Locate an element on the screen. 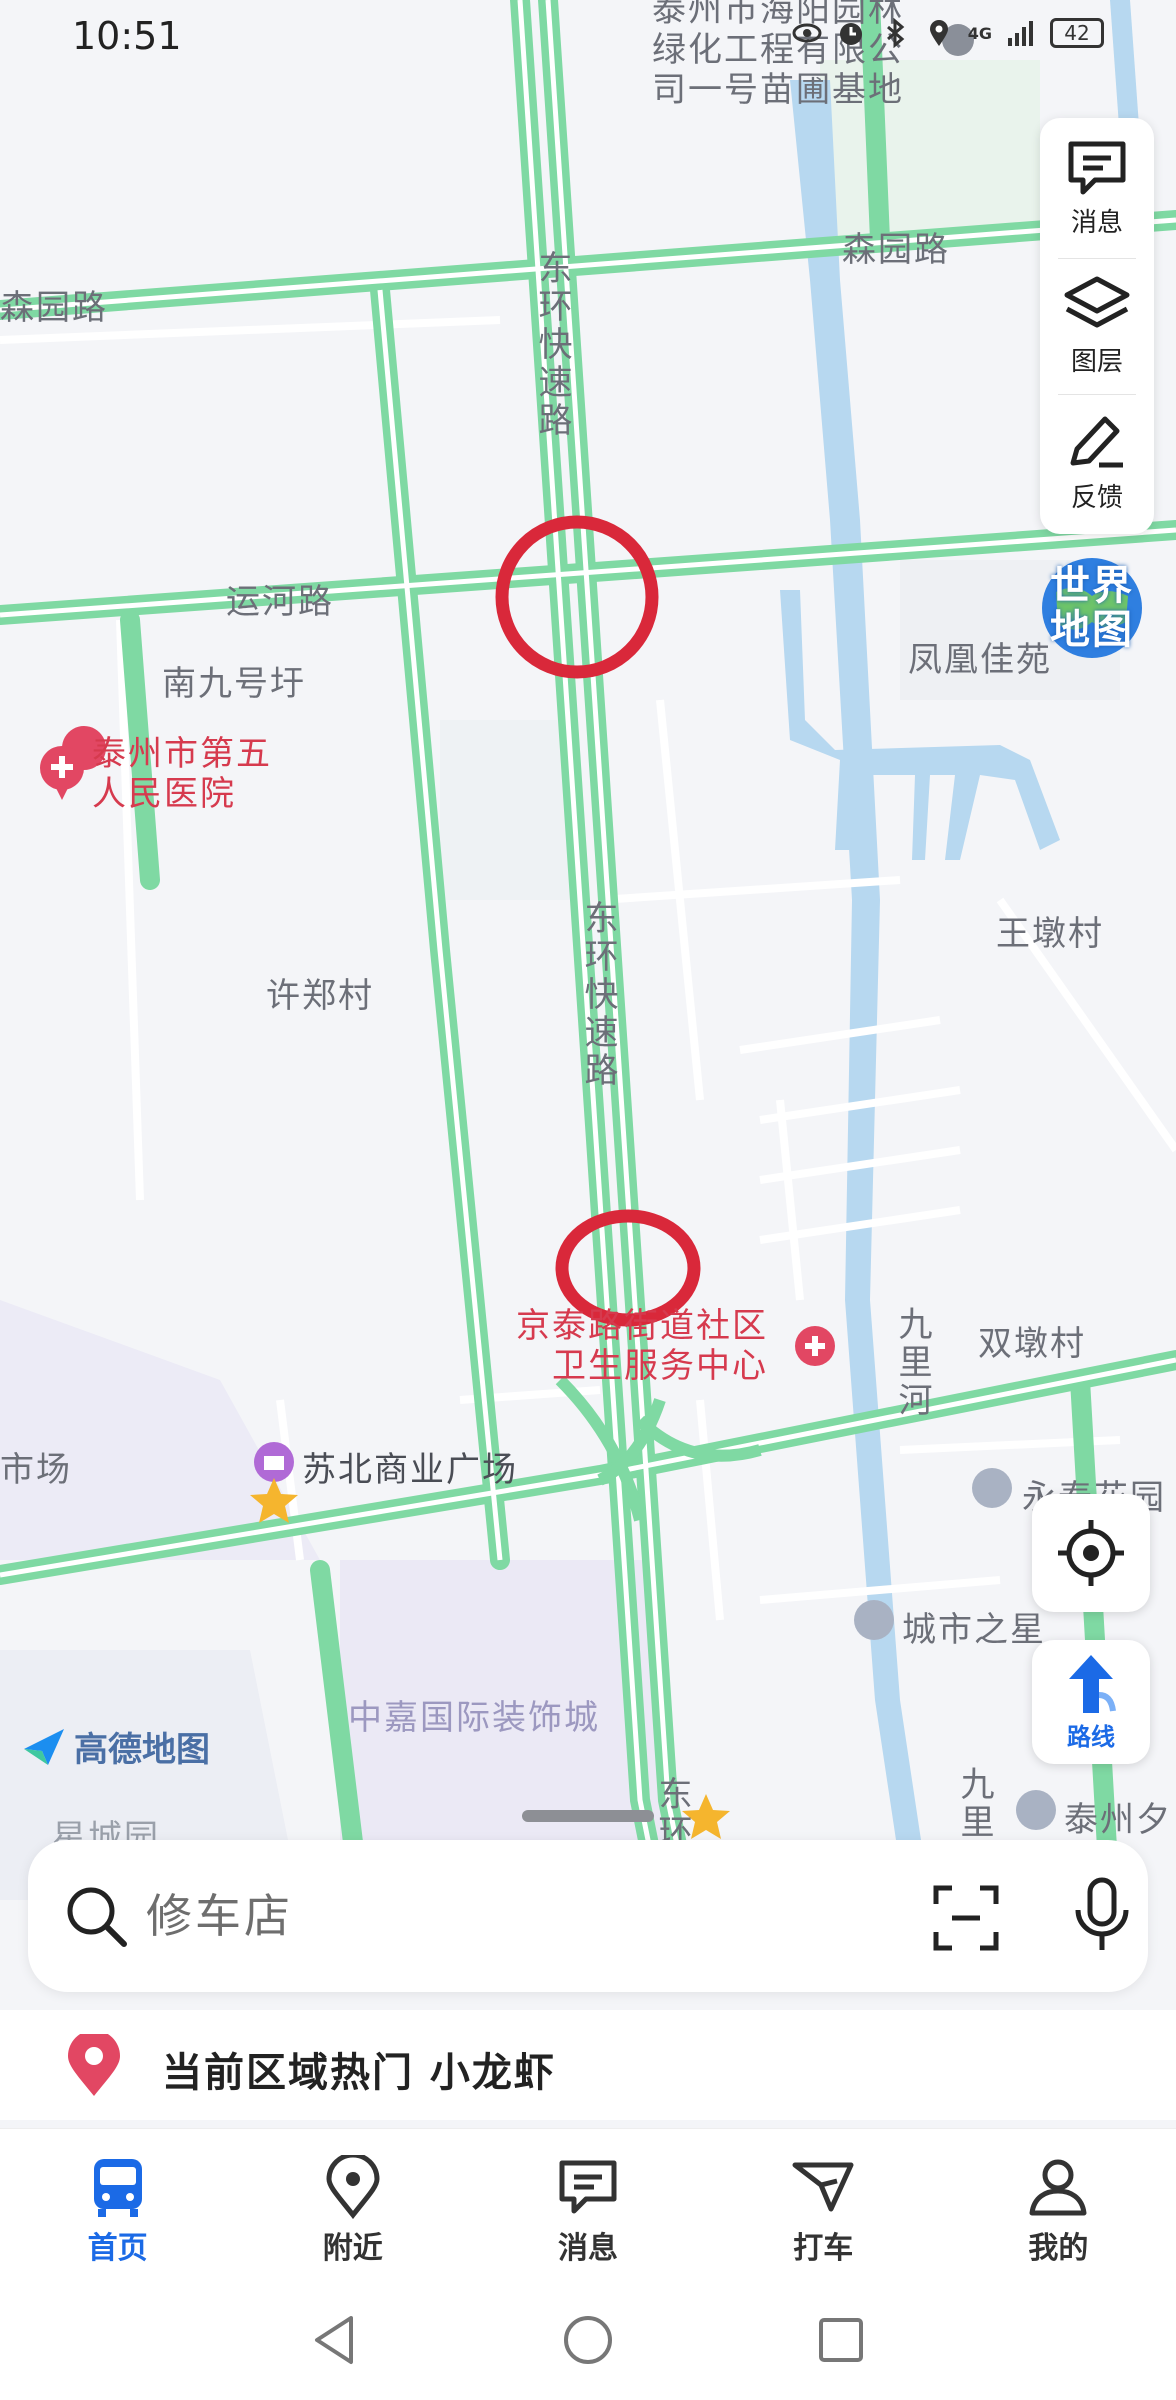  road-label-donghuan-lower: 东环快速路 is located at coordinates (598, 995).